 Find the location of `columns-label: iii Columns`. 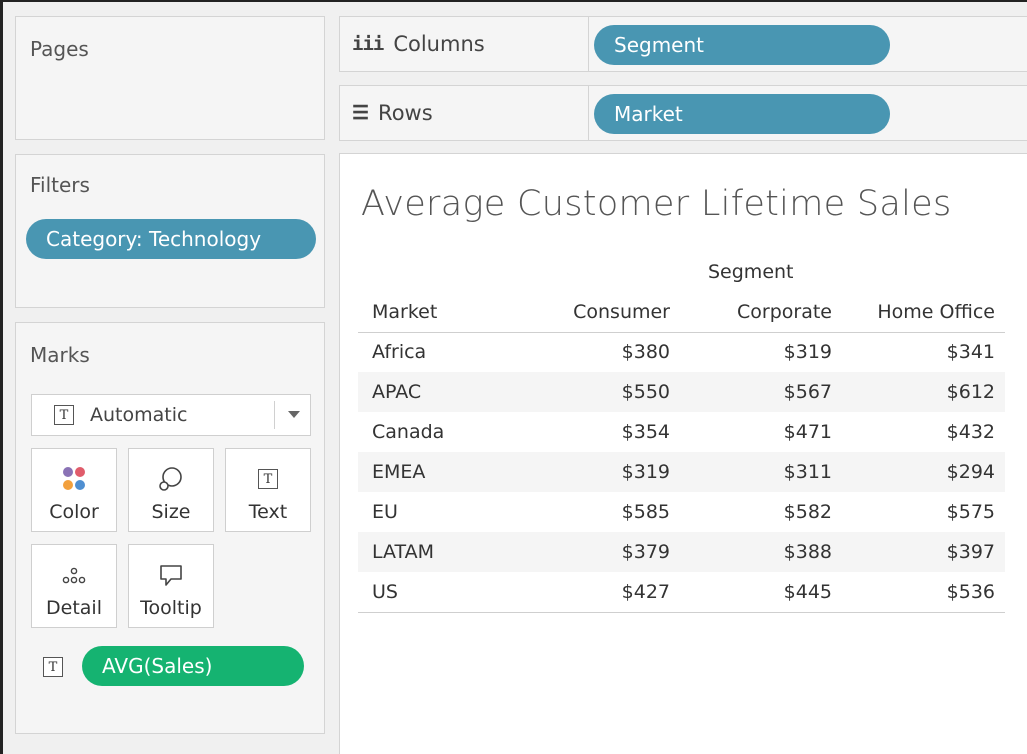

columns-label: iii Columns is located at coordinates (418, 44).